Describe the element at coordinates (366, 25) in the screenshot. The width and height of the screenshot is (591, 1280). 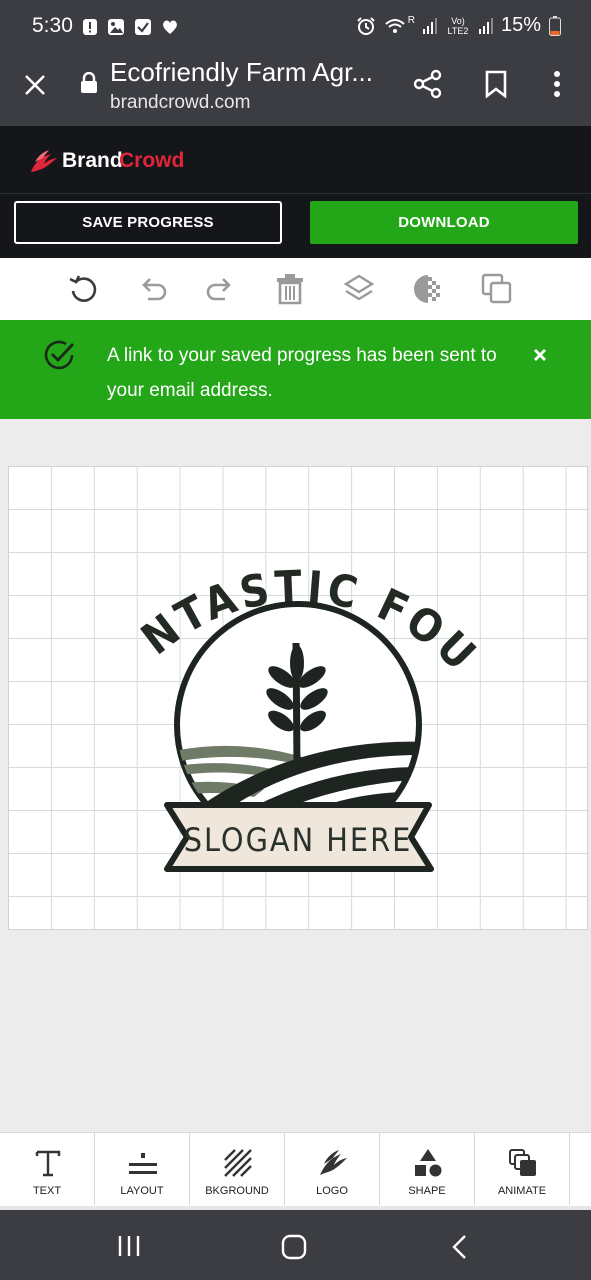
I see `alarm-icon` at that location.